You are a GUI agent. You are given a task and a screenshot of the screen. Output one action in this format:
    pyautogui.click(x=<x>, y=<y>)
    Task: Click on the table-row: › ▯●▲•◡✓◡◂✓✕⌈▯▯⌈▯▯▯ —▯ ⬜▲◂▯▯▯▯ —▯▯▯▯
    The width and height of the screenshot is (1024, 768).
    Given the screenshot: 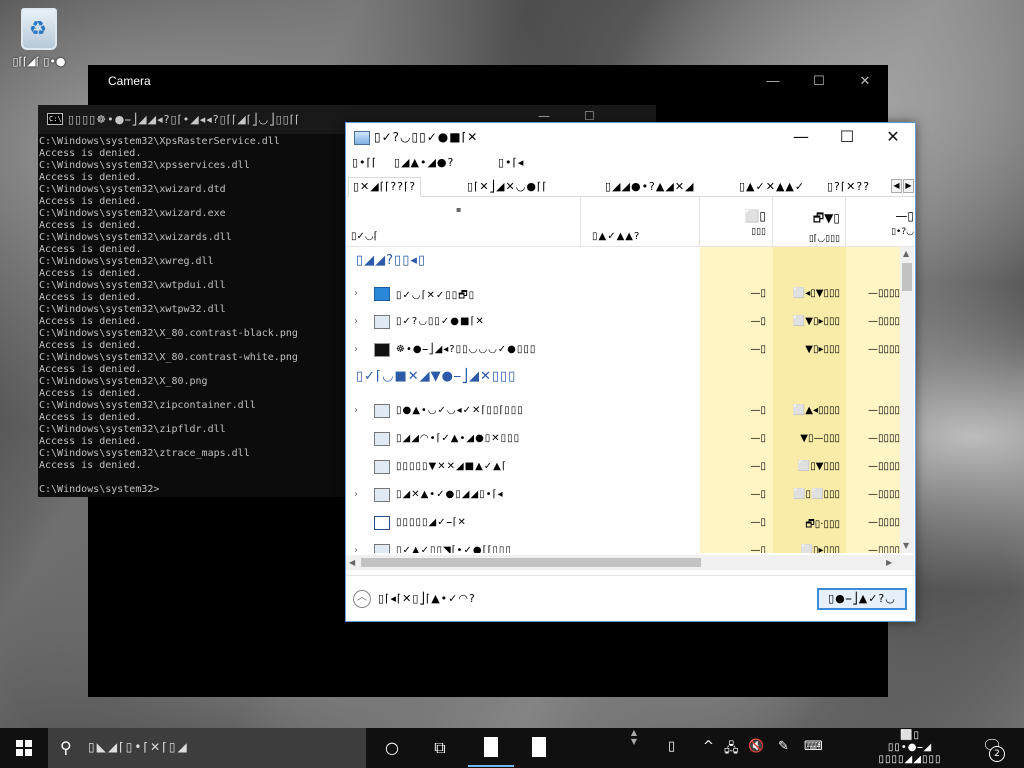 What is the action you would take?
    pyautogui.click(x=623, y=412)
    